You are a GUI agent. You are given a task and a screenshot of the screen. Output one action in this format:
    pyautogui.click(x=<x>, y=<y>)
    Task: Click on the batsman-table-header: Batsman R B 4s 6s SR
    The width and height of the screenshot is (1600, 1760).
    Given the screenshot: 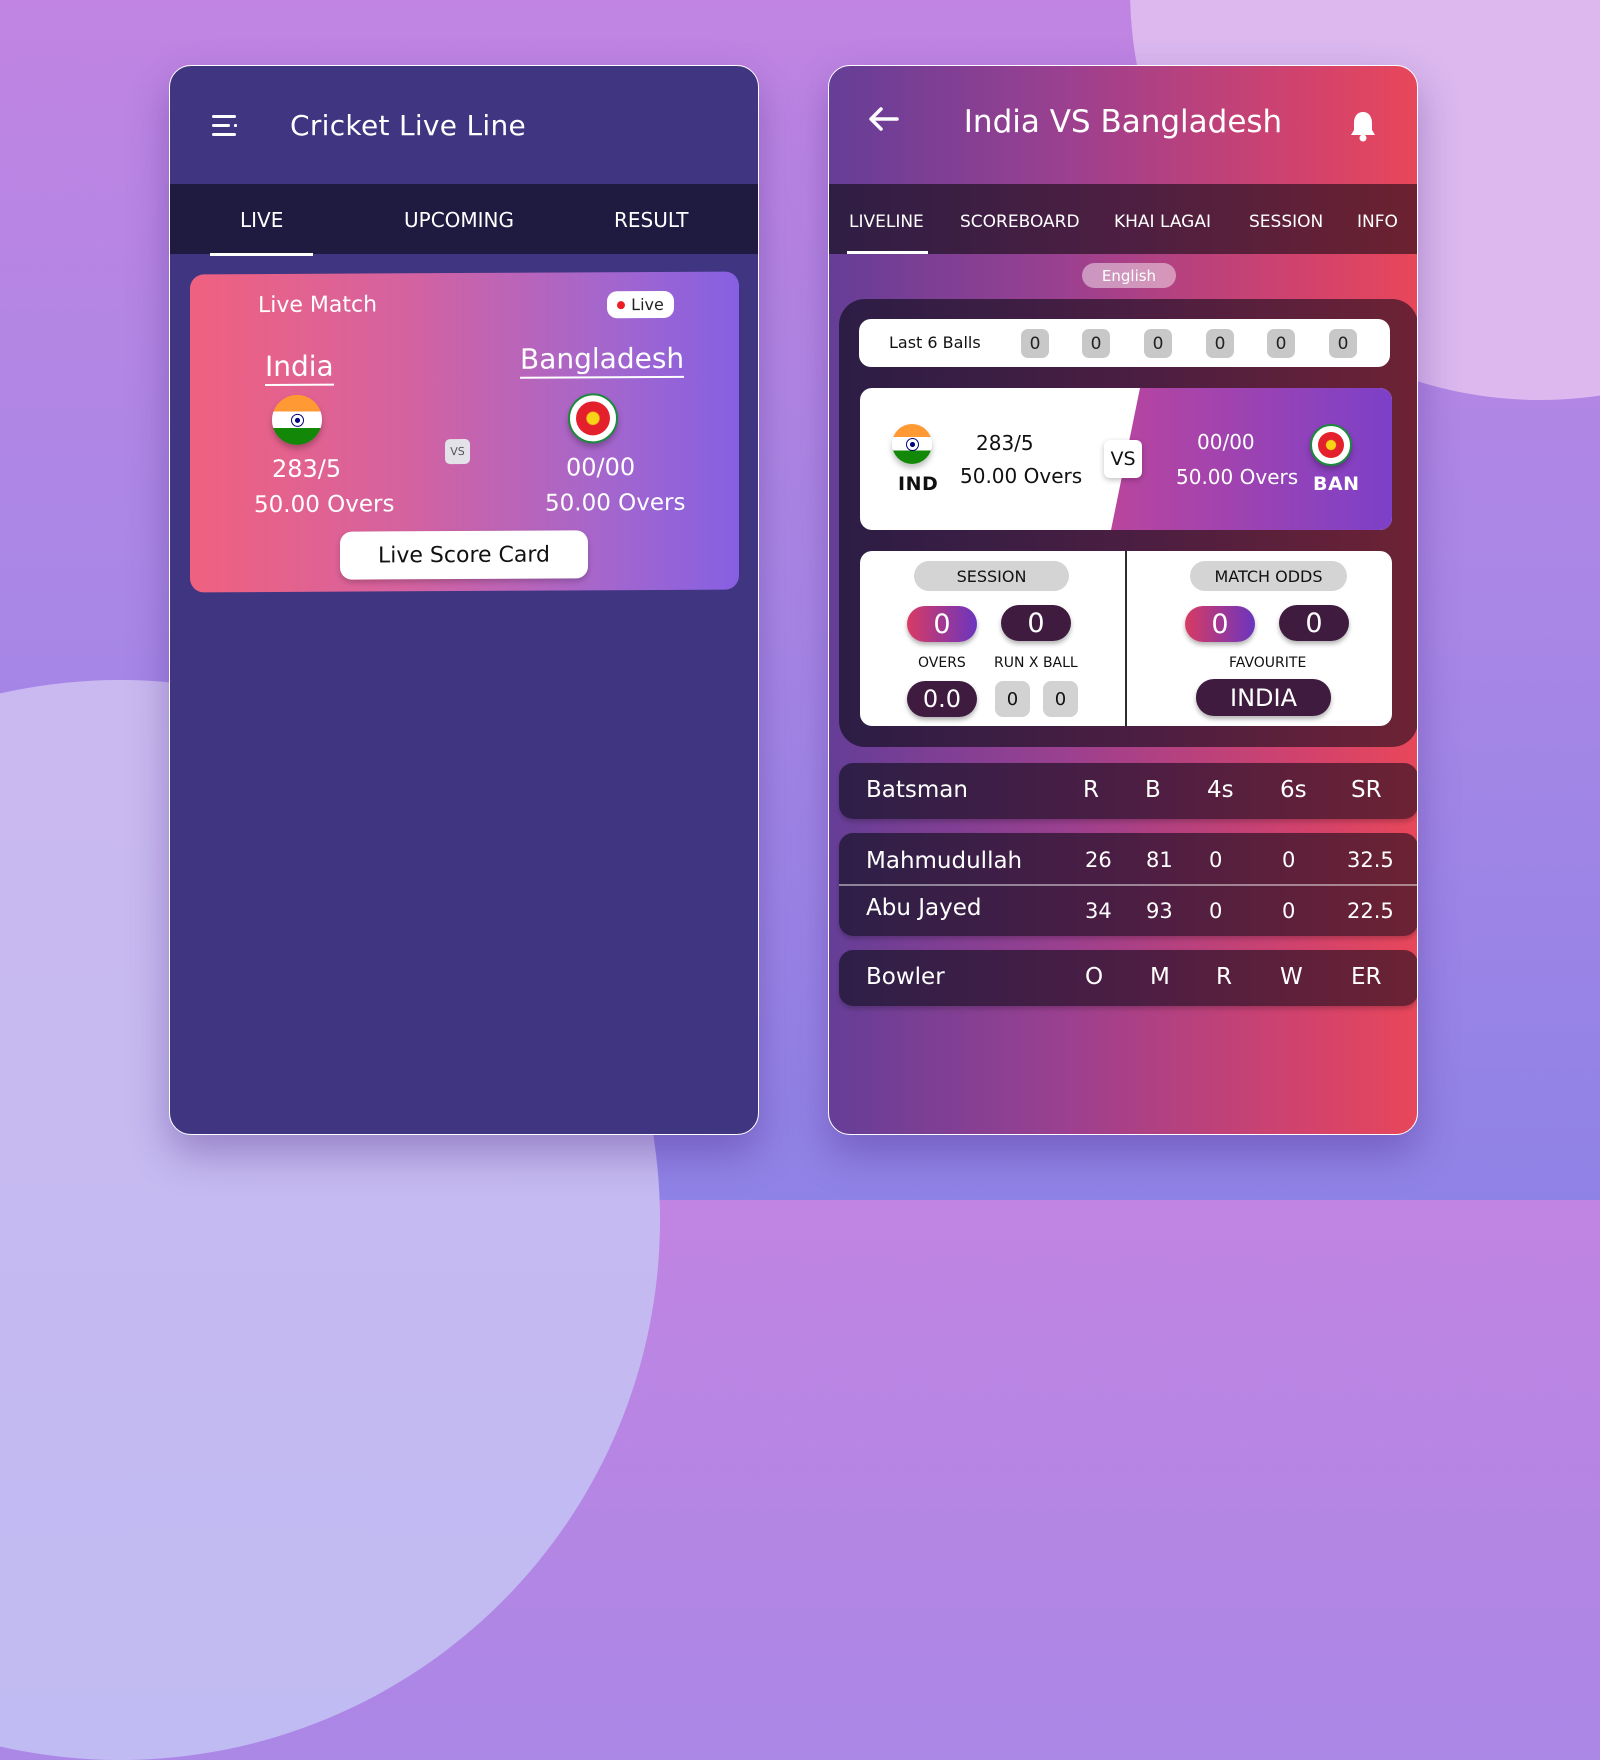 What is the action you would take?
    pyautogui.click(x=1128, y=791)
    